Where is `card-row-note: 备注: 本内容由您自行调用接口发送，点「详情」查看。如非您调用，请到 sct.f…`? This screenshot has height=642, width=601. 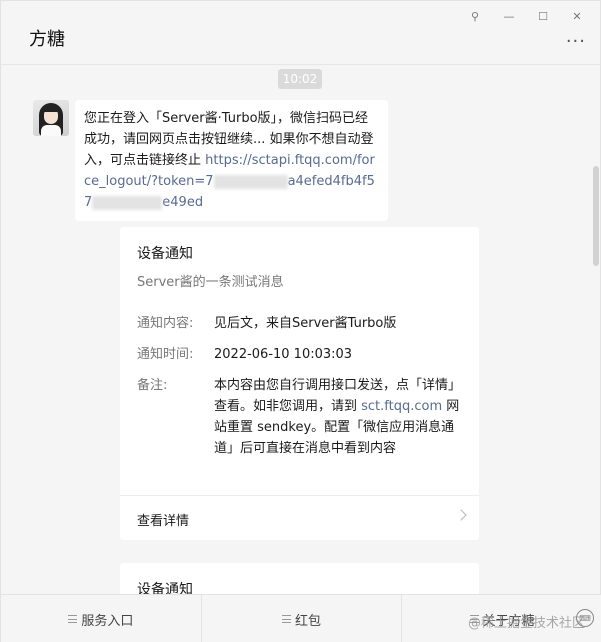 card-row-note: 备注: 本内容由您自行调用接口发送，点「详情」查看。如非您调用，请到 sct.f… is located at coordinates (302, 427).